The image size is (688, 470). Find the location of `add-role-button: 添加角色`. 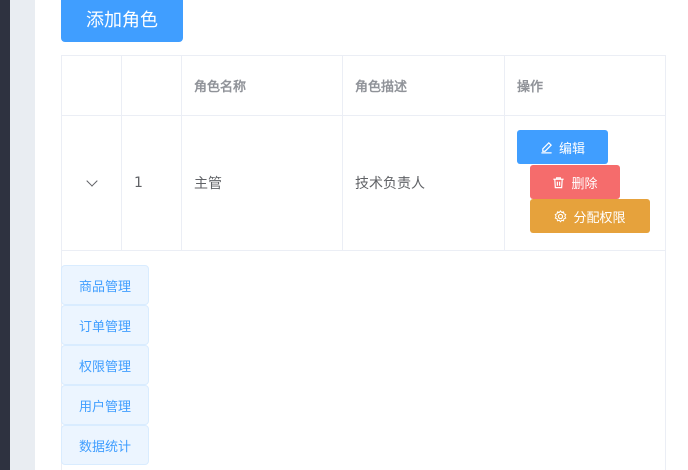

add-role-button: 添加角色 is located at coordinates (122, 21).